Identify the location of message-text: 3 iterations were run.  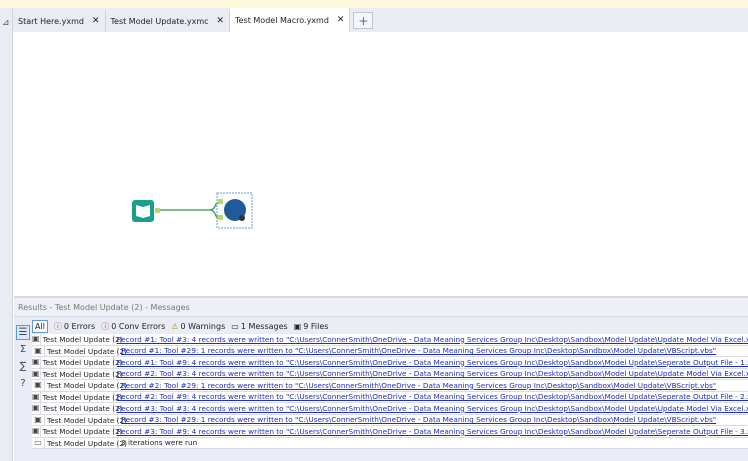
(159, 443).